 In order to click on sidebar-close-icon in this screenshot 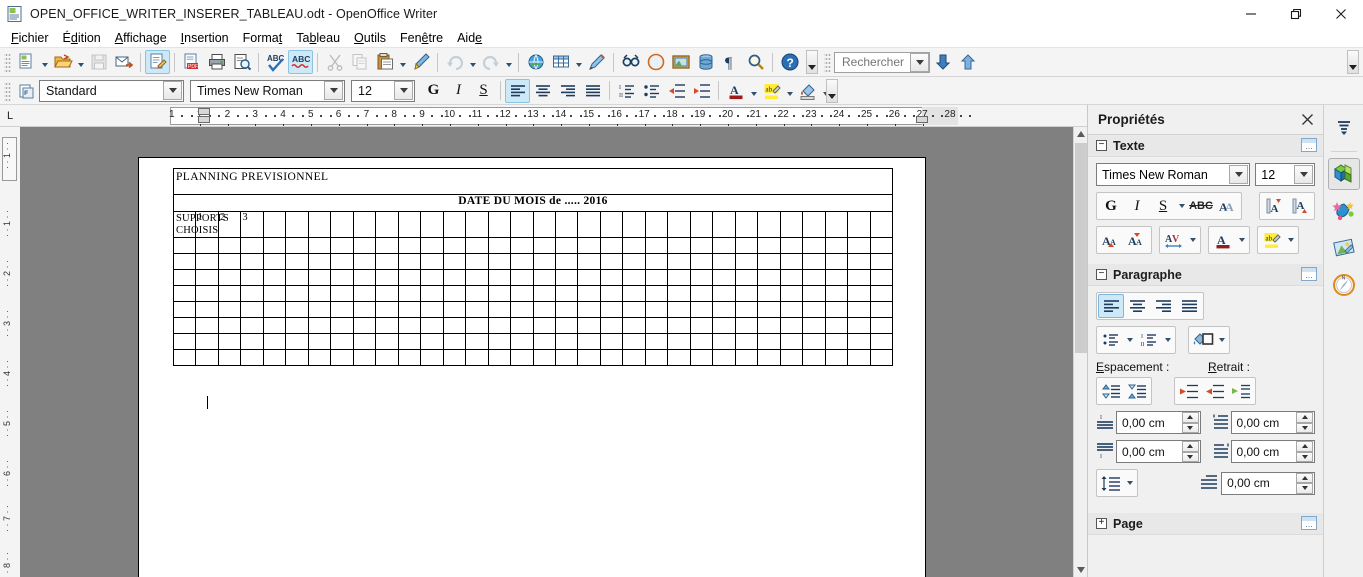, I will do `click(1307, 120)`.